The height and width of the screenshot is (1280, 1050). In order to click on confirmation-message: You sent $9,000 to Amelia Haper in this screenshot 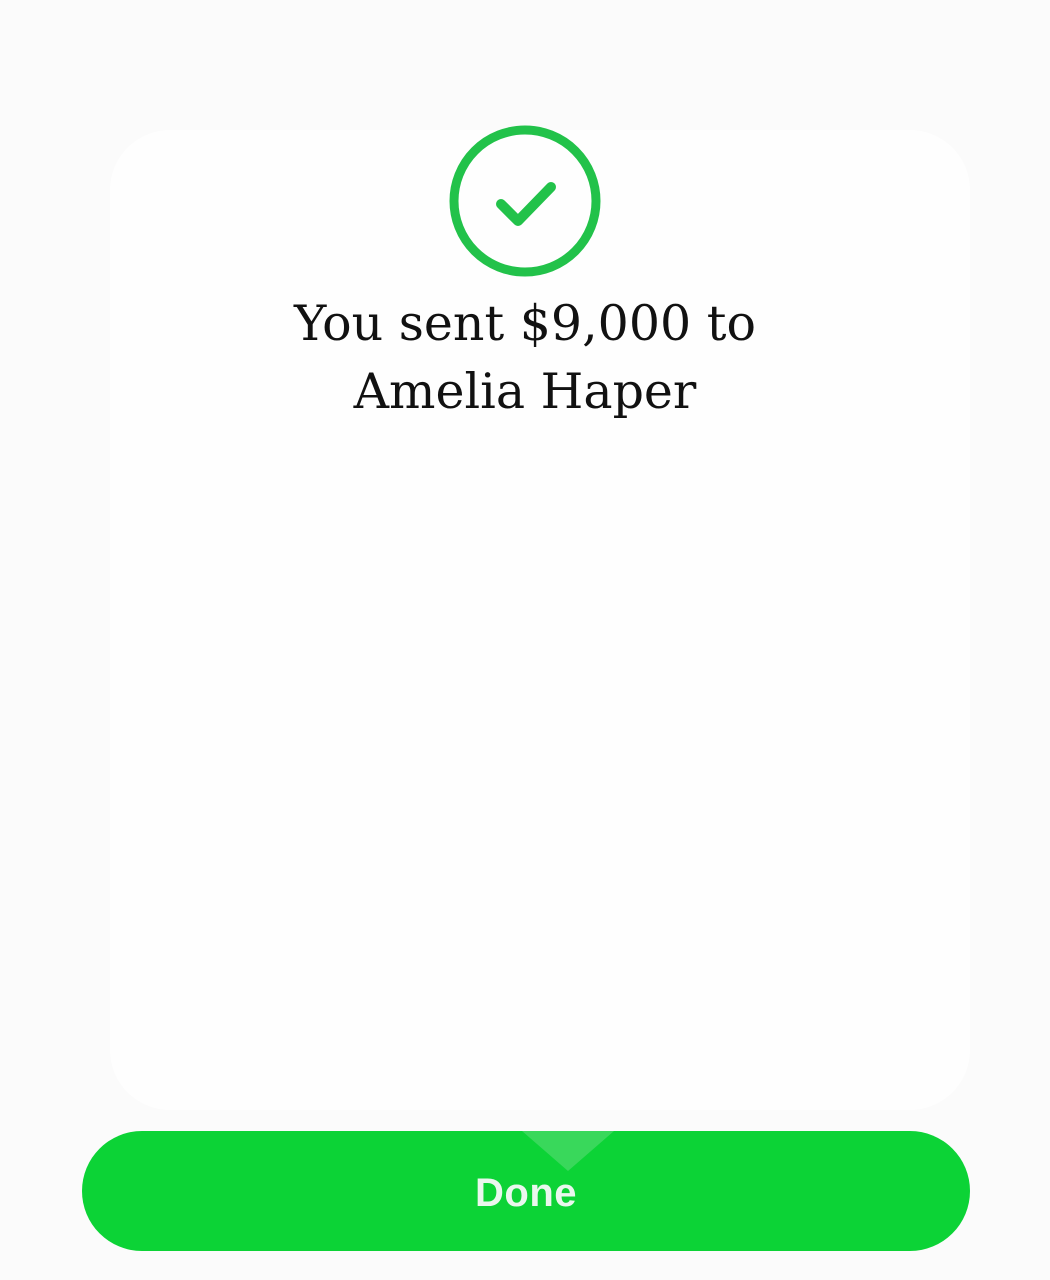, I will do `click(525, 358)`.